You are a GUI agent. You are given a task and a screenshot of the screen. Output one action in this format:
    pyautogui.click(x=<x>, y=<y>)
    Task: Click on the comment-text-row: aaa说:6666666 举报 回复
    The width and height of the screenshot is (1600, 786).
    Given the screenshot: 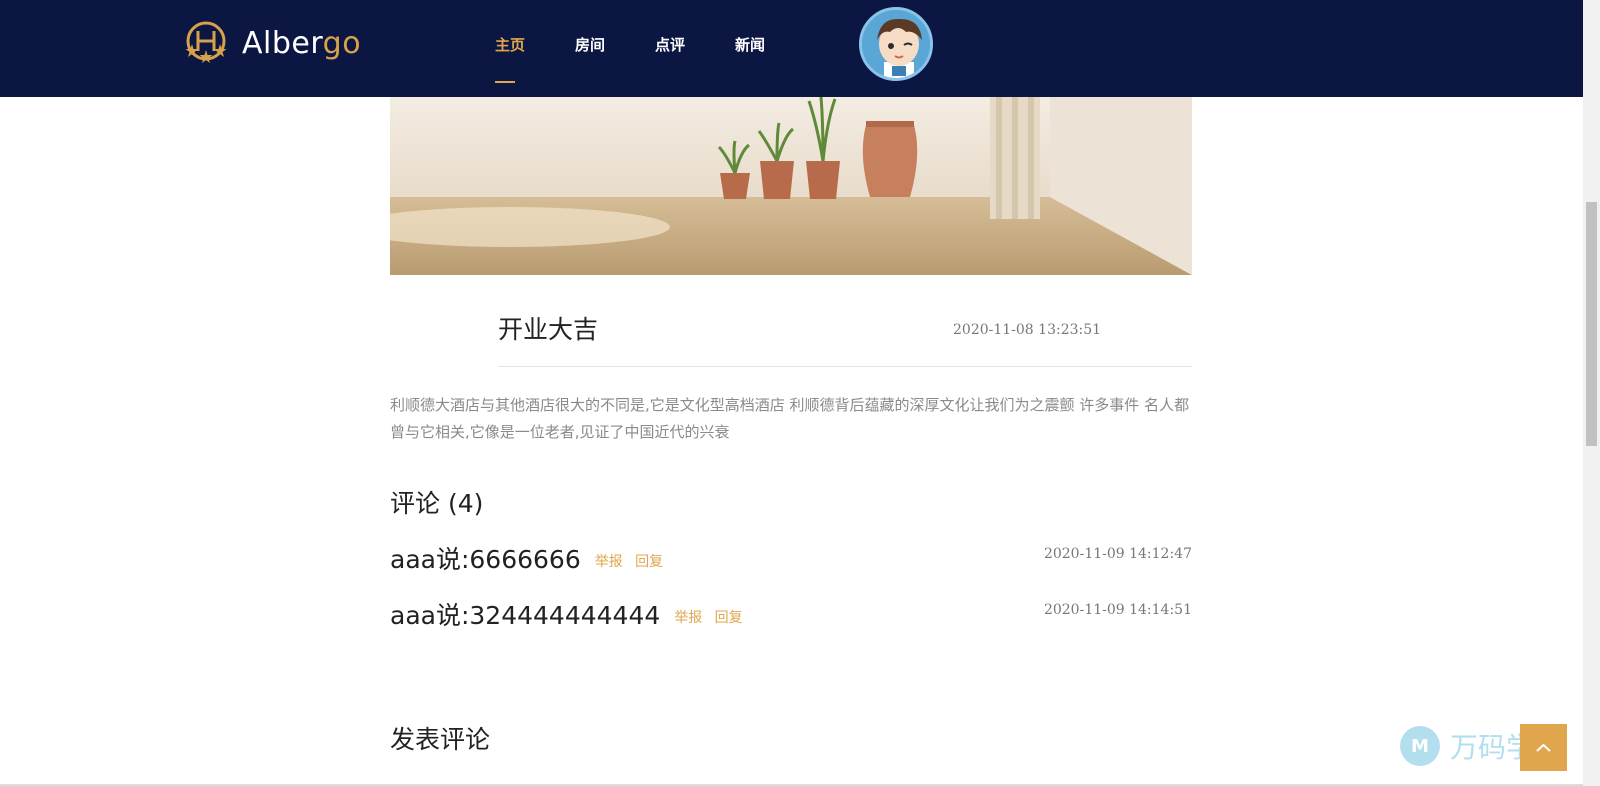 What is the action you would take?
    pyautogui.click(x=530, y=558)
    